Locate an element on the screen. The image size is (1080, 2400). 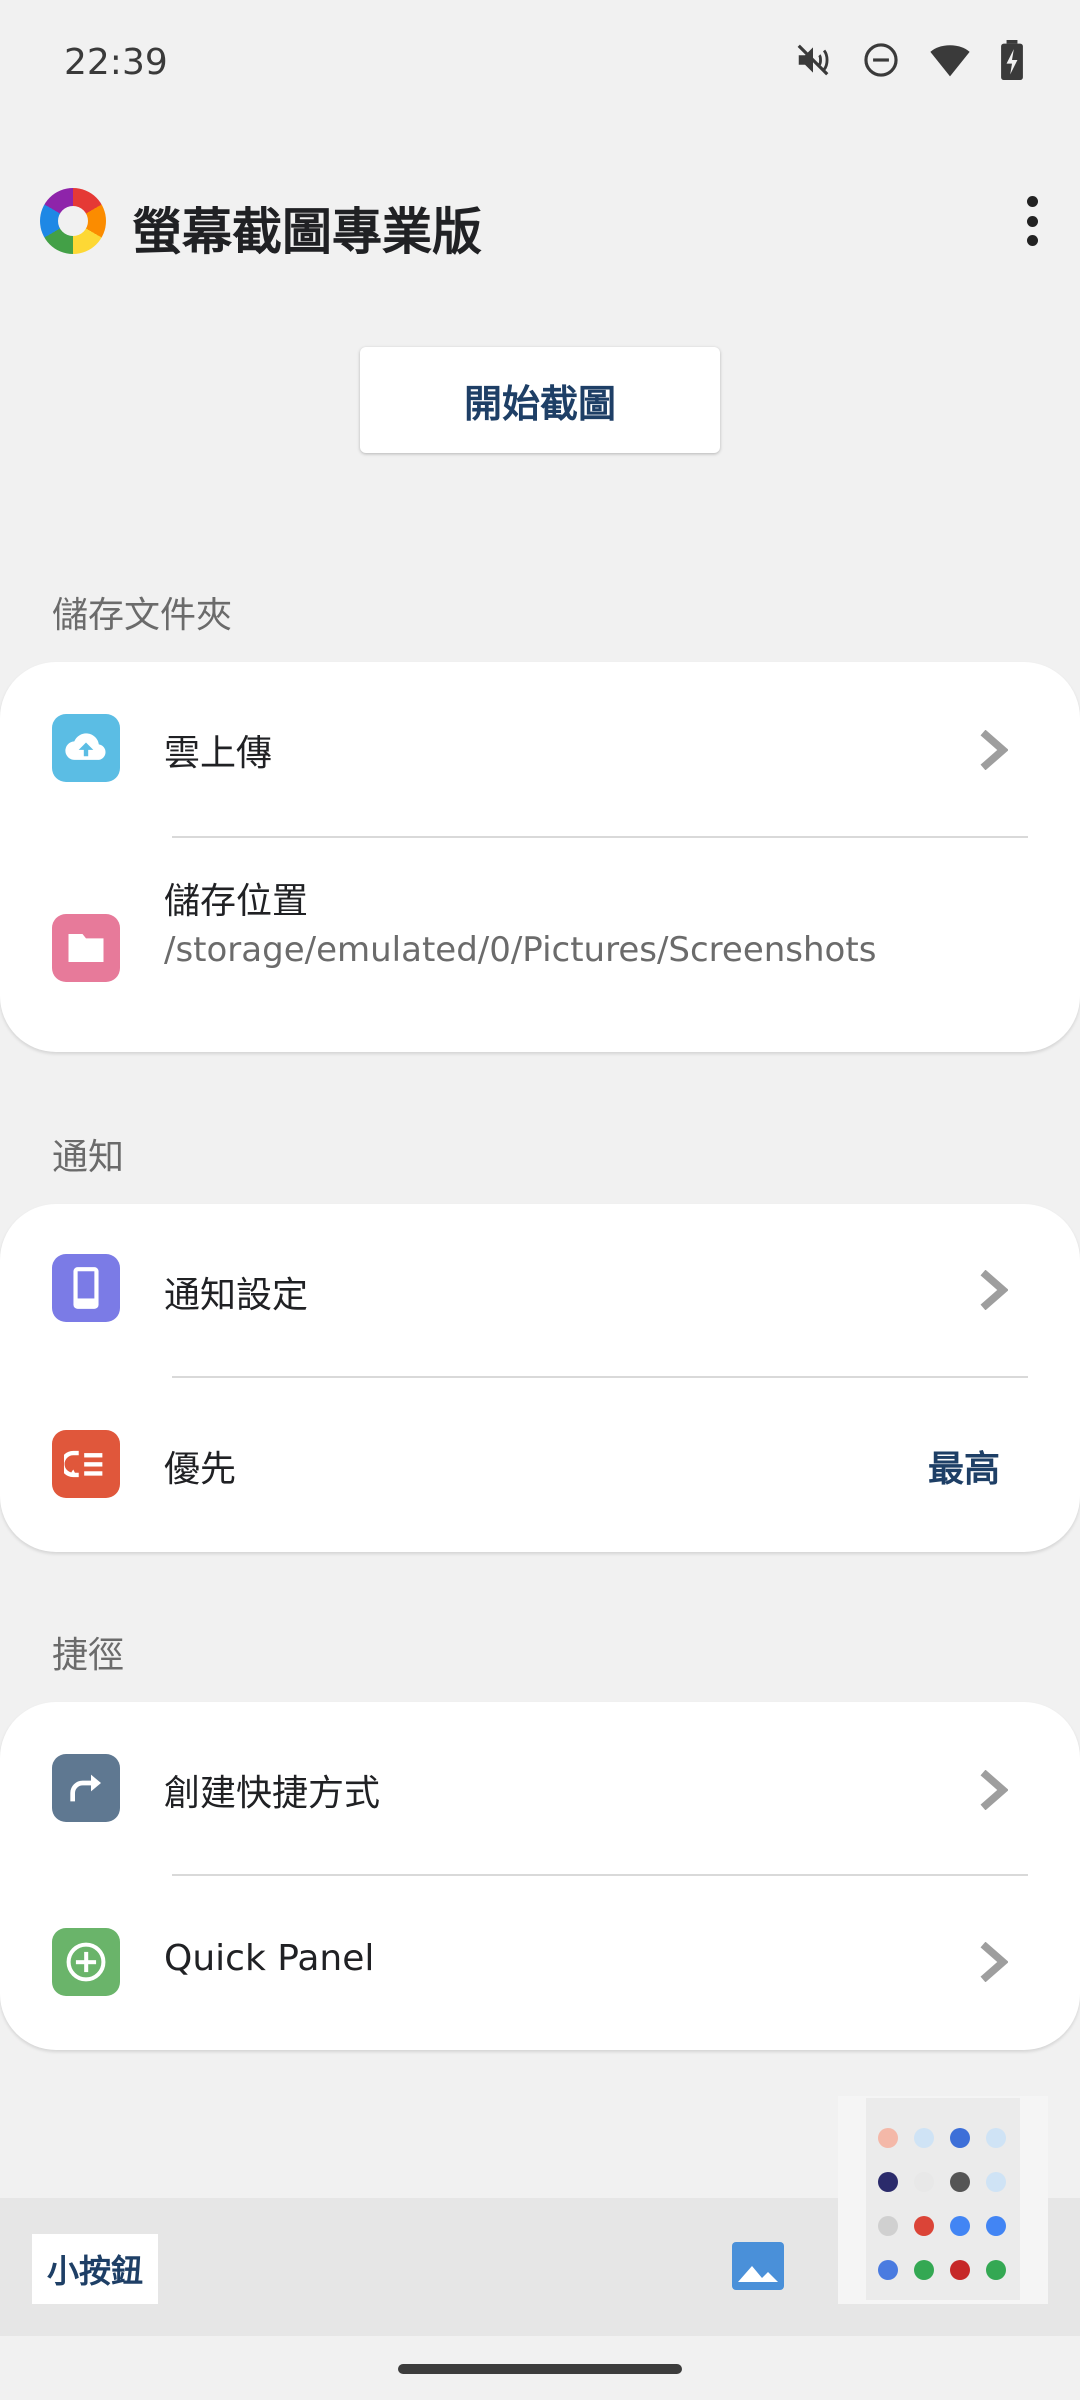
priority-value: 最高 is located at coordinates (963, 1469).